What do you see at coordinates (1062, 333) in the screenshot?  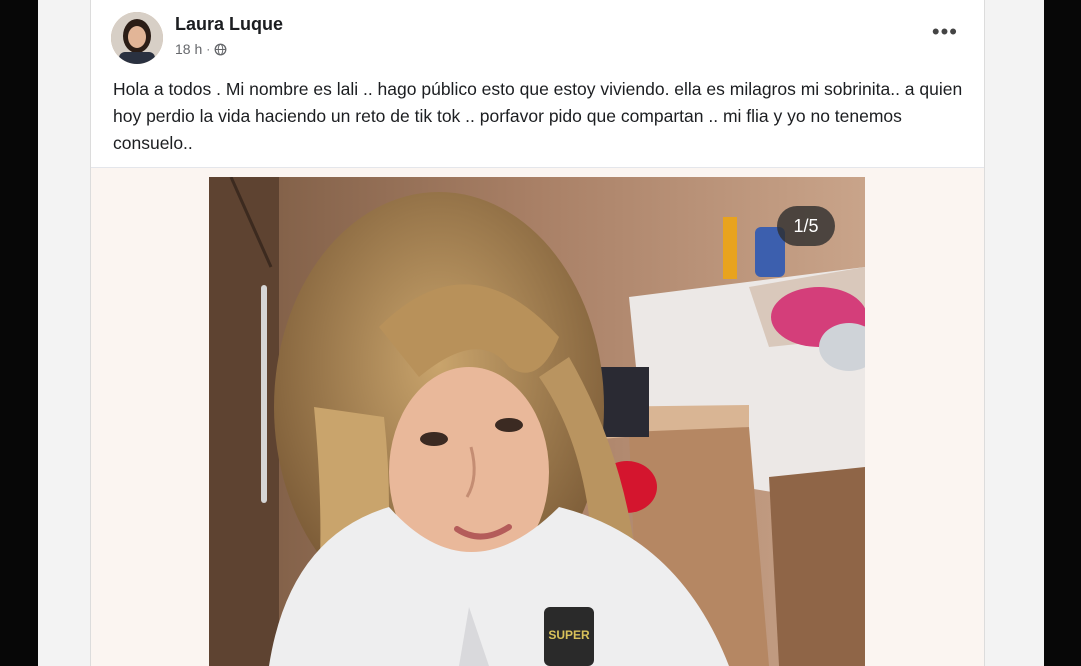 I see `right-black-border` at bounding box center [1062, 333].